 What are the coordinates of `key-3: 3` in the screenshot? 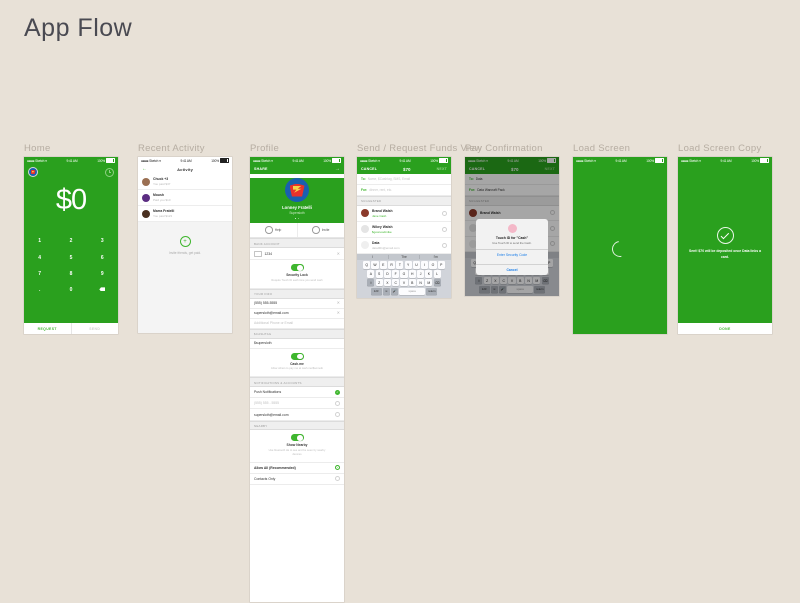 It's located at (102, 241).